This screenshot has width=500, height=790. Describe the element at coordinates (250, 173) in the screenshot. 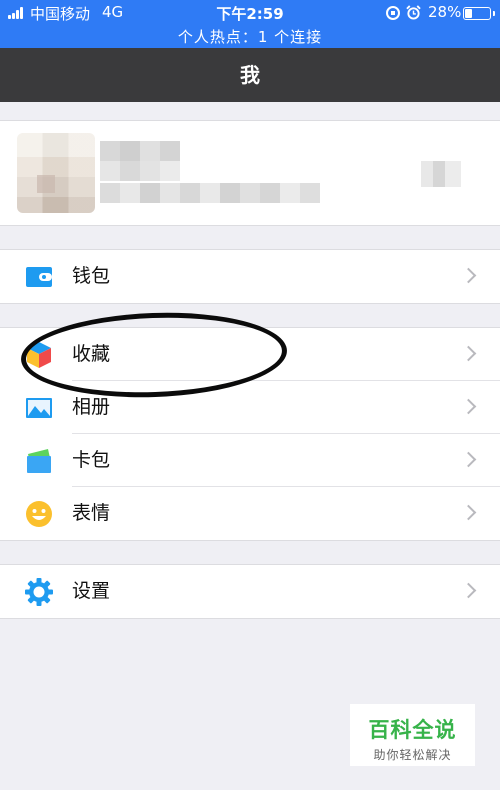

I see `profile-card` at that location.